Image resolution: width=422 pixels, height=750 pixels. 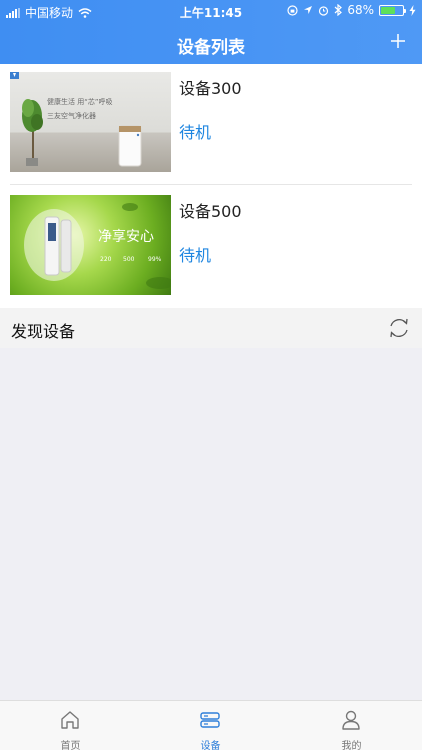 I want to click on device-icon, so click(x=210, y=720).